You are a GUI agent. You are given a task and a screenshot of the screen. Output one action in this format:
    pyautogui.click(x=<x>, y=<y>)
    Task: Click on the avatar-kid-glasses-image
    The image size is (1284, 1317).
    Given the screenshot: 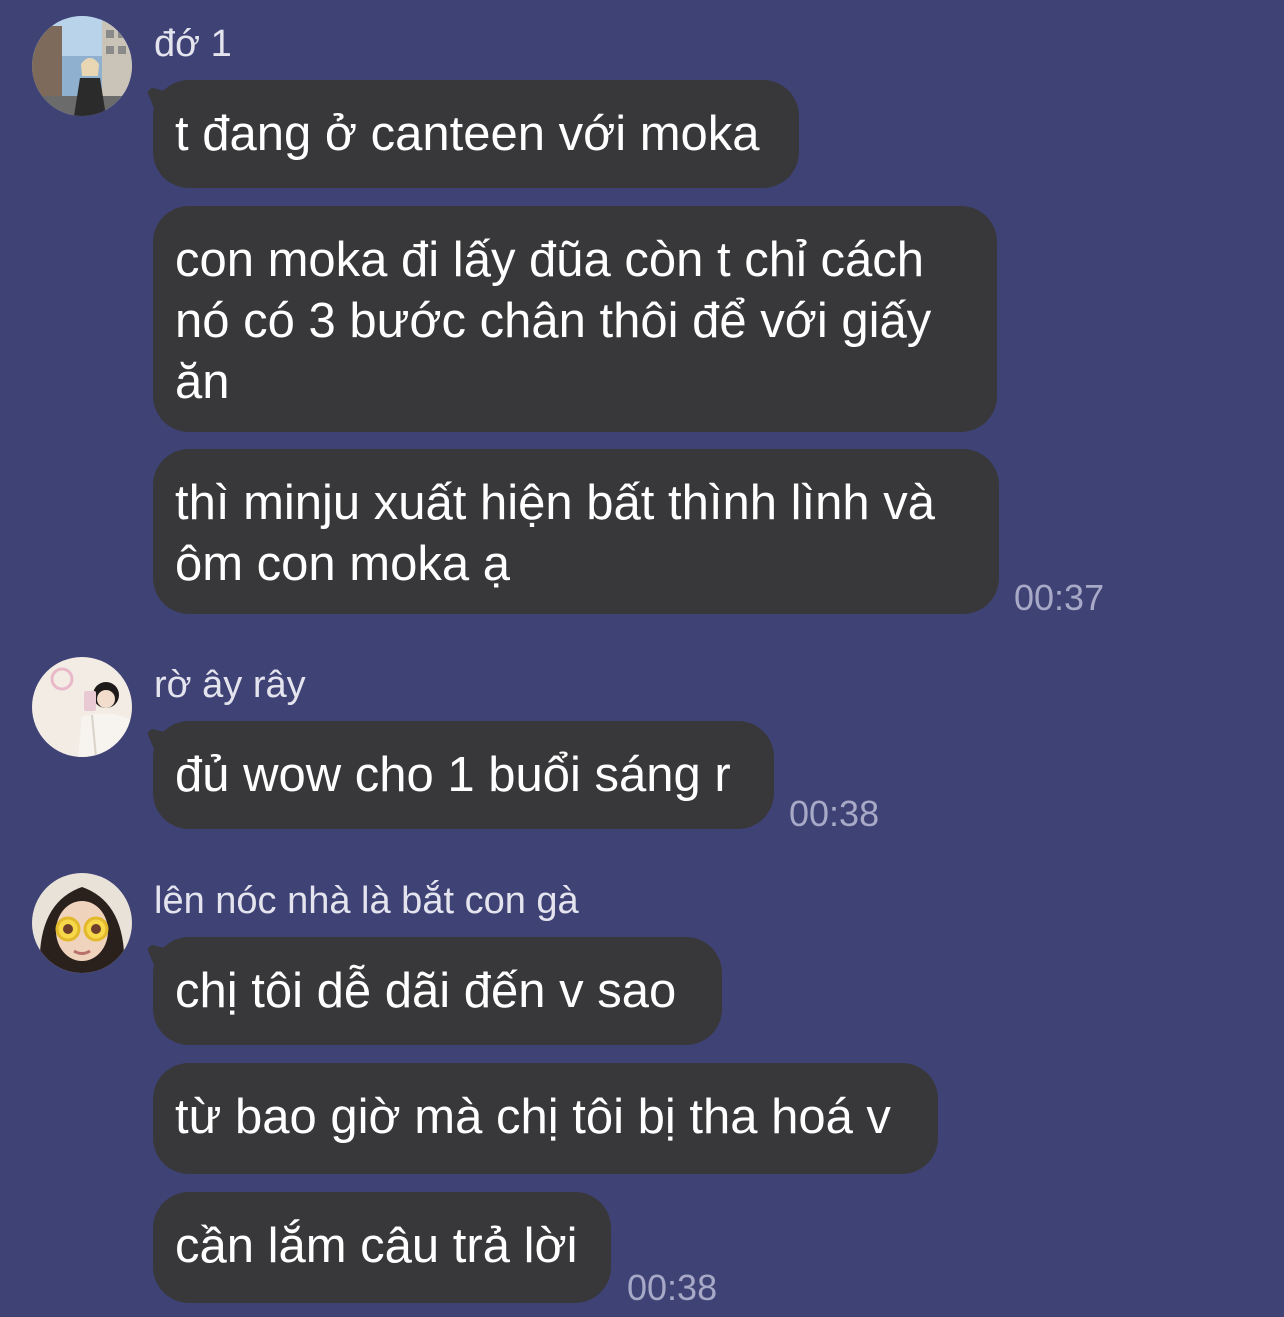 What is the action you would take?
    pyautogui.click(x=82, y=923)
    